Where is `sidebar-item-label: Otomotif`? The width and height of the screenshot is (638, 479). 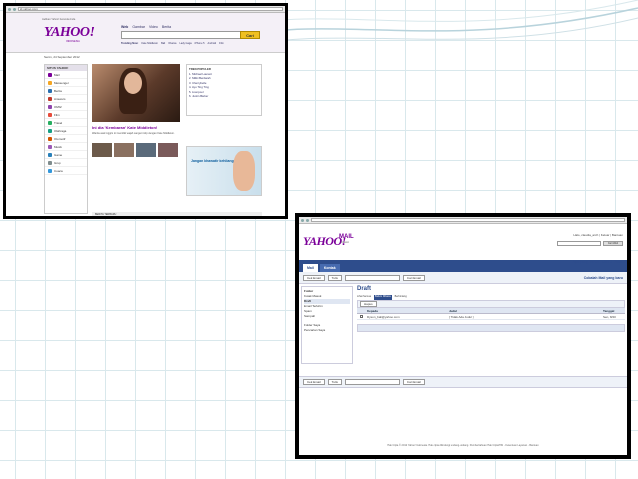 sidebar-item-label: Otomotif is located at coordinates (60, 138).